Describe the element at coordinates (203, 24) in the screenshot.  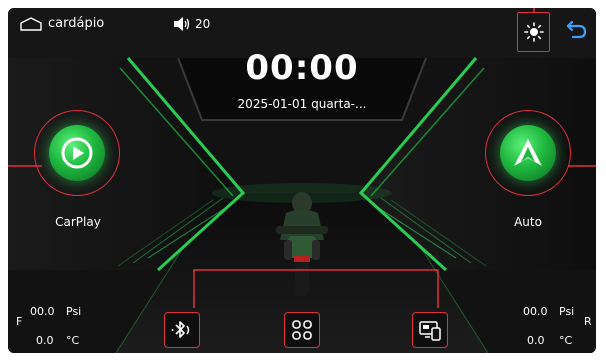
I see `volume-level: 20` at that location.